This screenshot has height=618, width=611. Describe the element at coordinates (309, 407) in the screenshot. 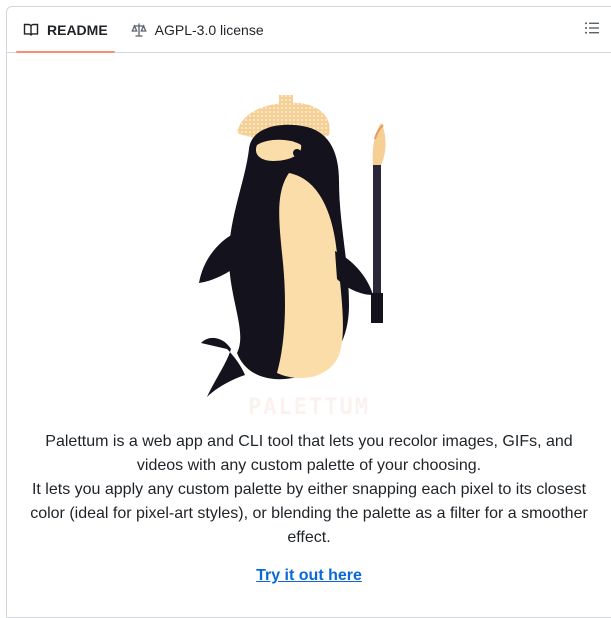

I see `logo-wordmark: Palettum` at that location.